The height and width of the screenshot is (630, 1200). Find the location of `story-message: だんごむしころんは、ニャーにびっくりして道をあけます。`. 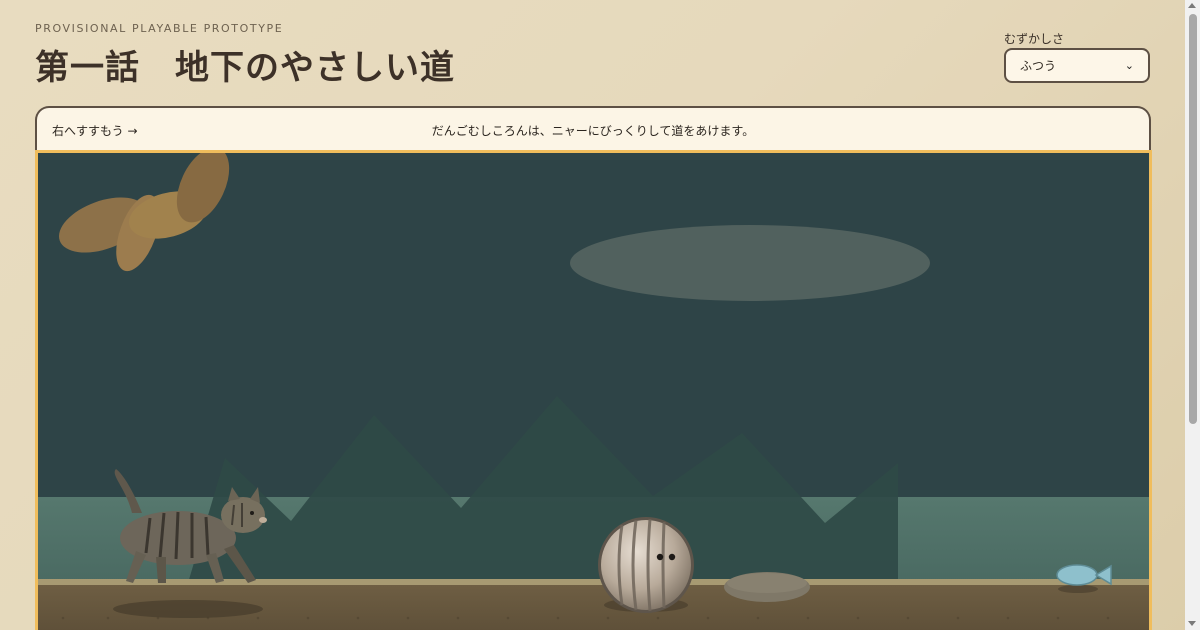

story-message: だんごむしころんは、ニャーにびっくりして道をあけます。 is located at coordinates (593, 131).